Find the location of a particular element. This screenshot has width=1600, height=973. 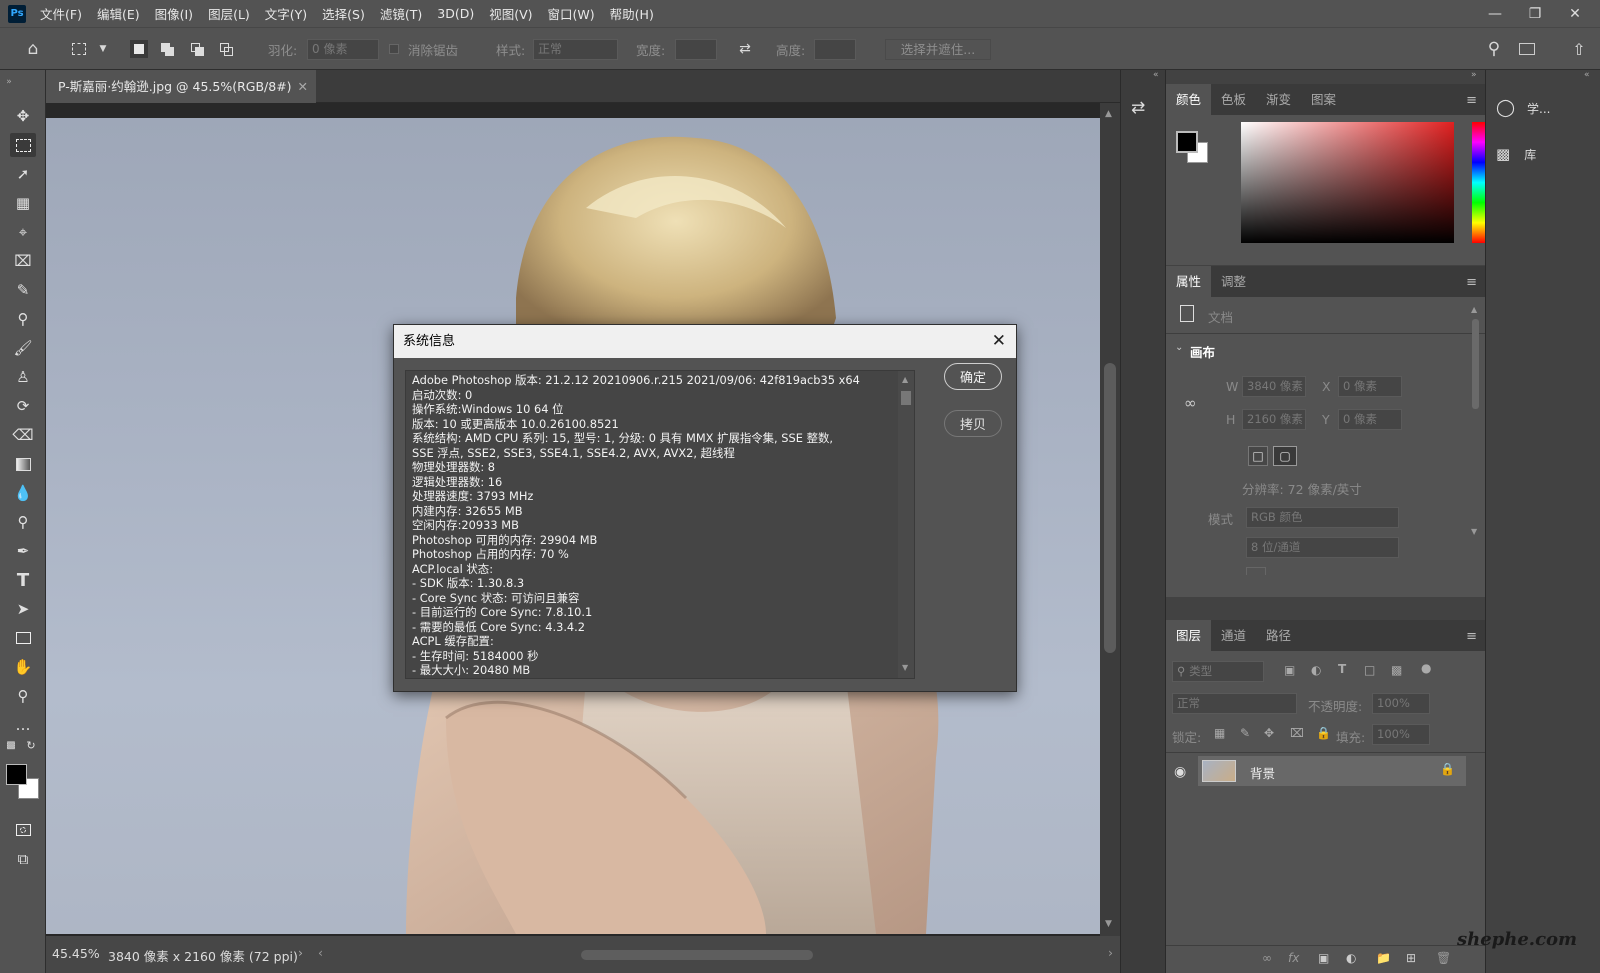

rect-marquee-tool-icon is located at coordinates (23, 145).